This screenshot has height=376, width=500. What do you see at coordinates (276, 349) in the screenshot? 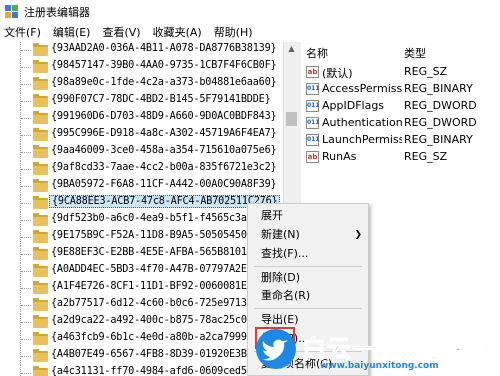
I see `bird-logo-icon` at bounding box center [276, 349].